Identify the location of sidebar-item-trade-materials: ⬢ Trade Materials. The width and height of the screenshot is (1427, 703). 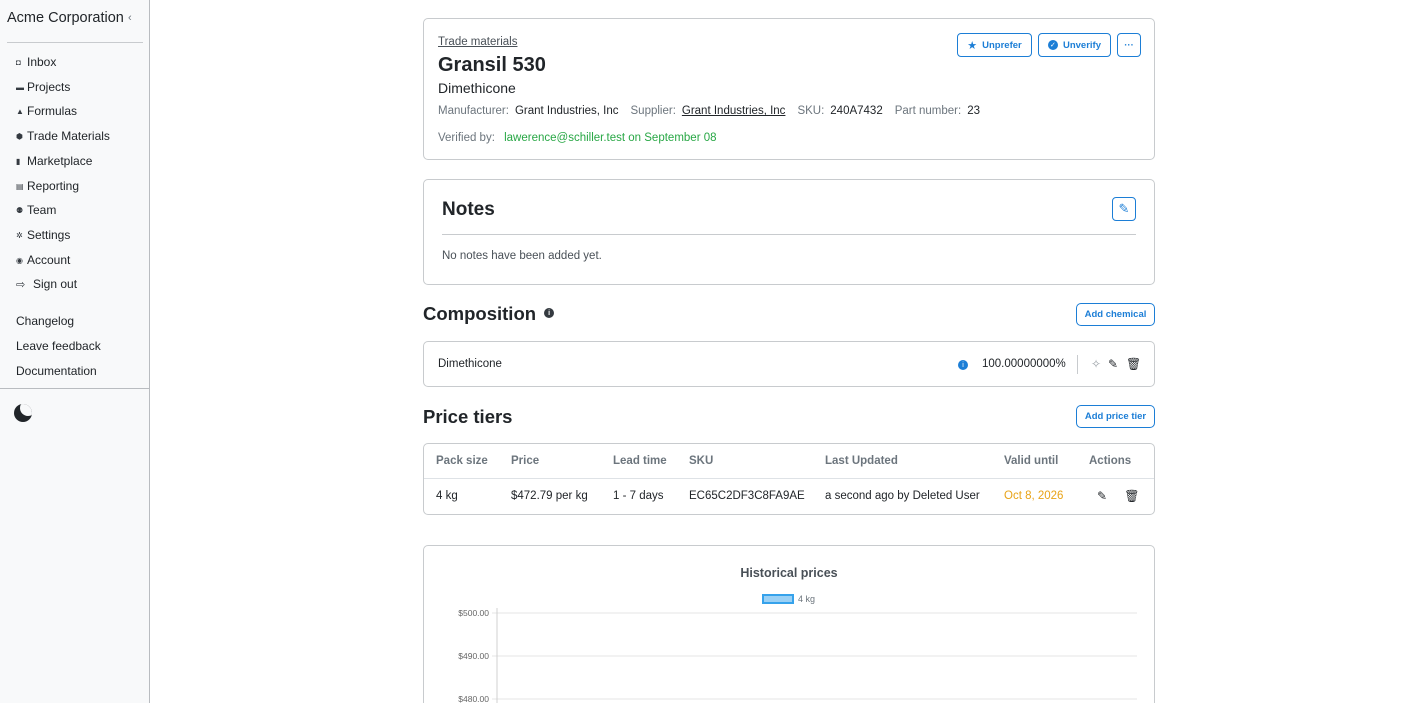
(63, 136).